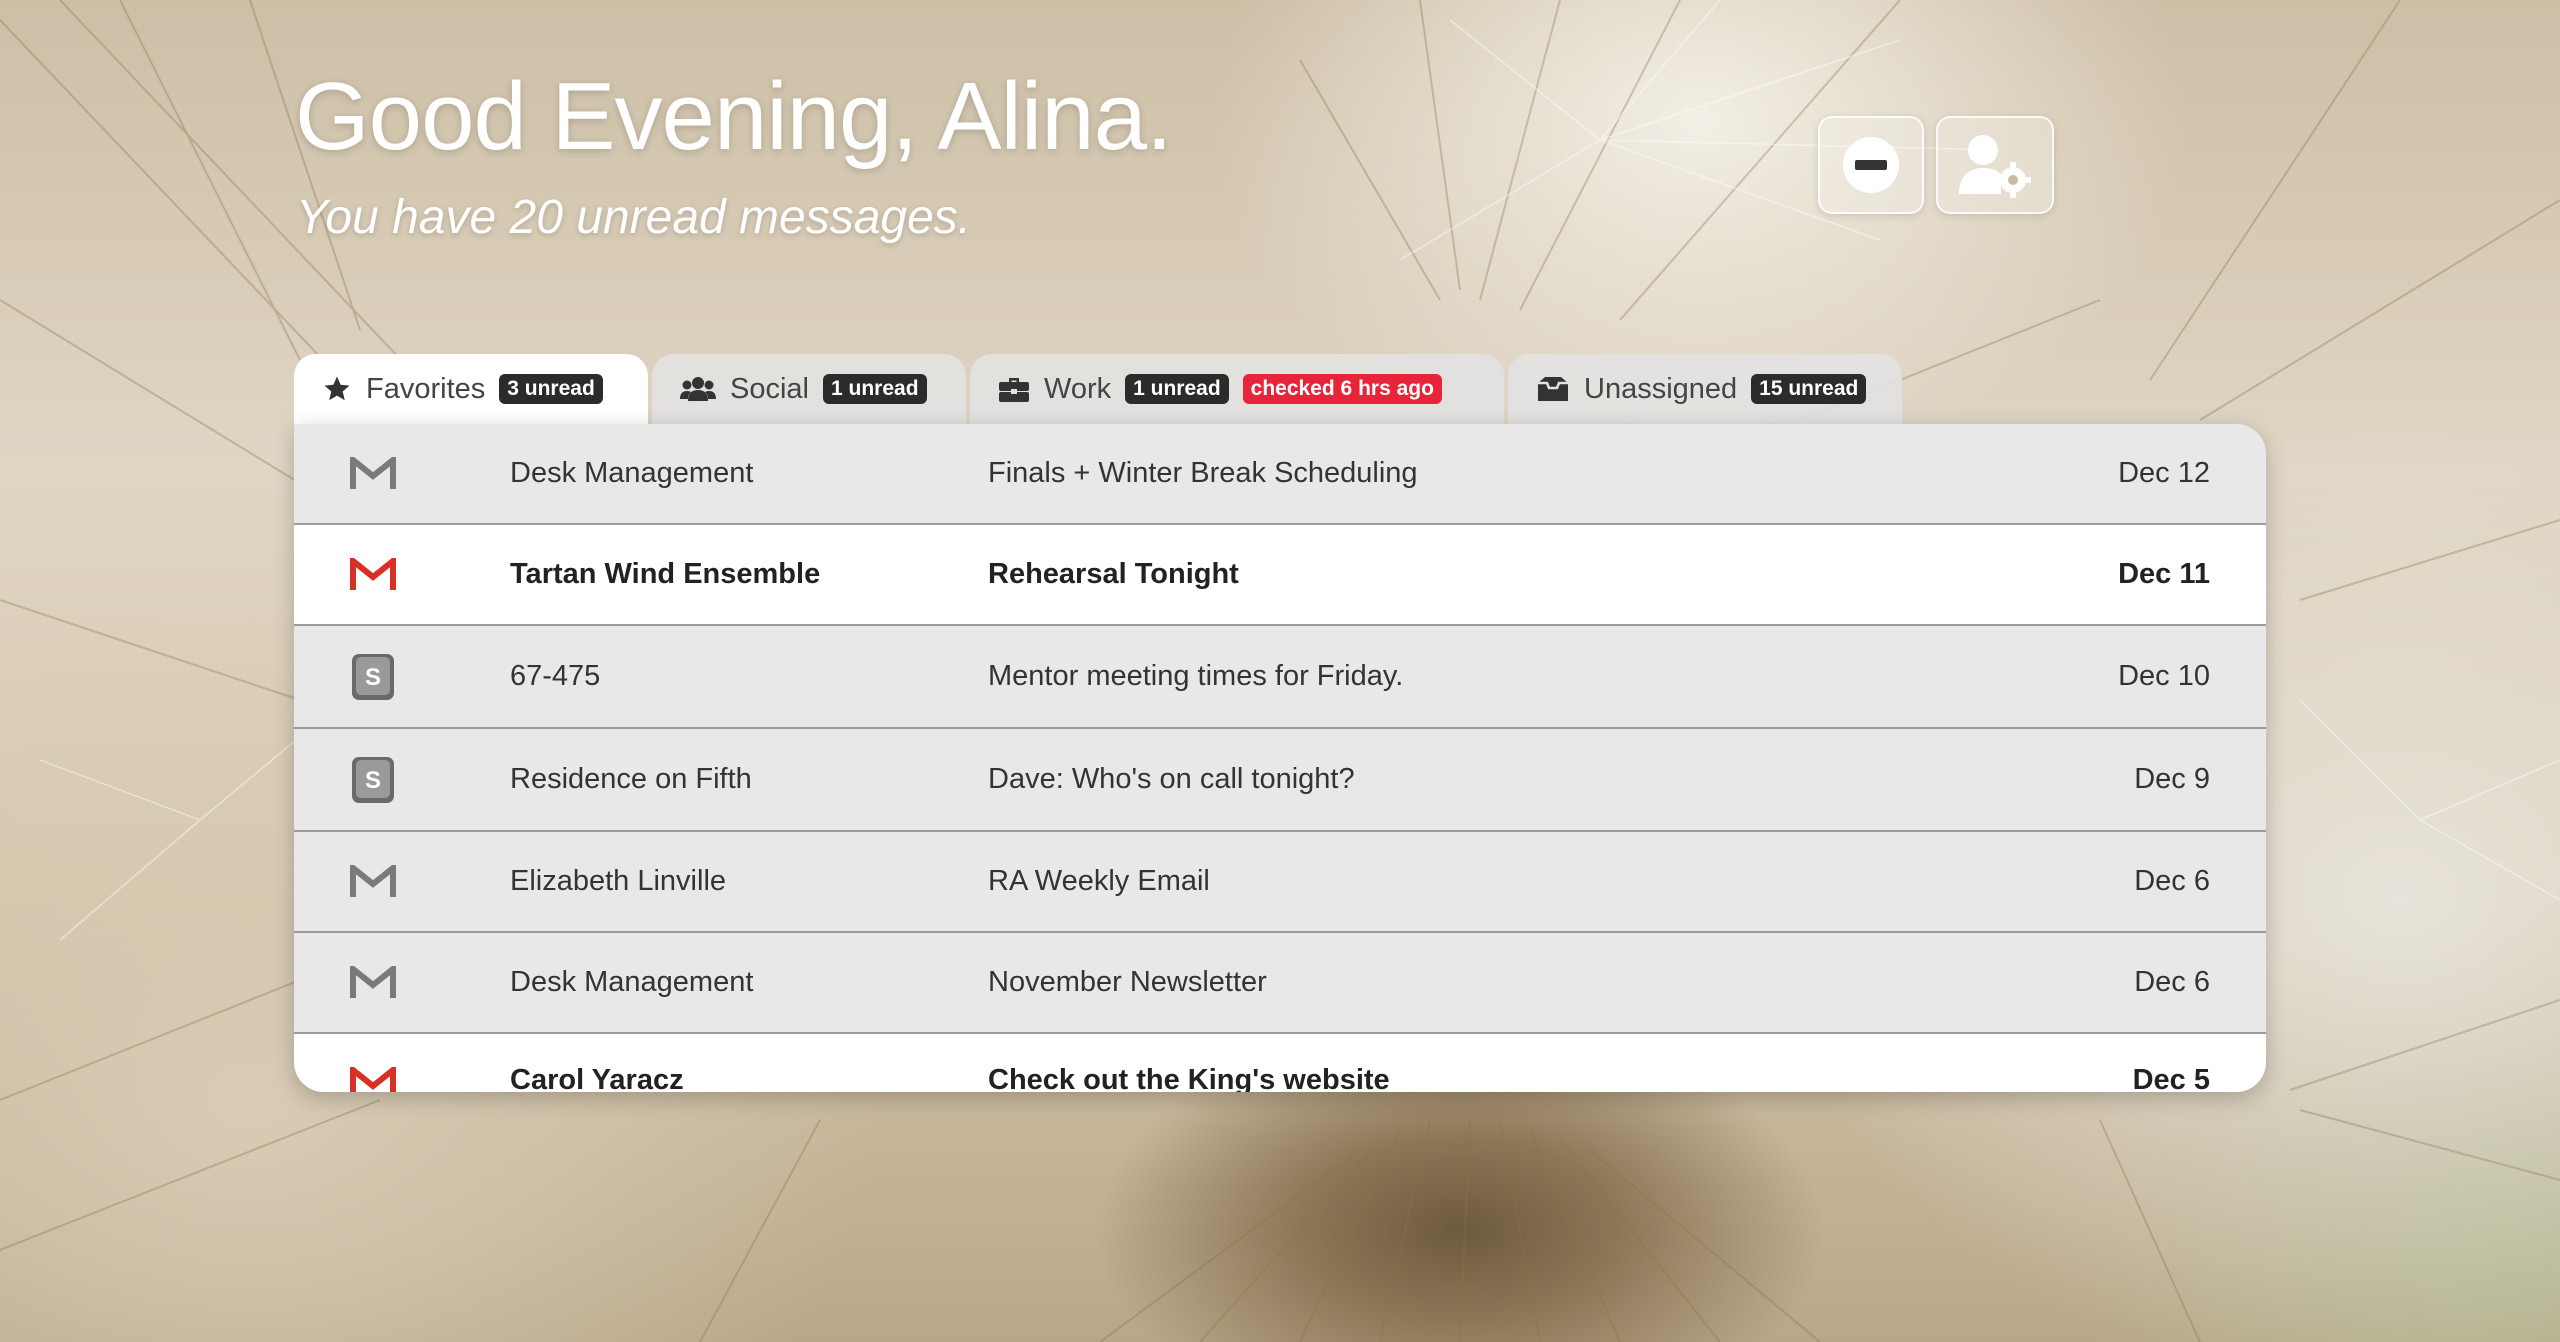 The image size is (2560, 1342). What do you see at coordinates (1078, 388) in the screenshot?
I see `tab-label: Work` at bounding box center [1078, 388].